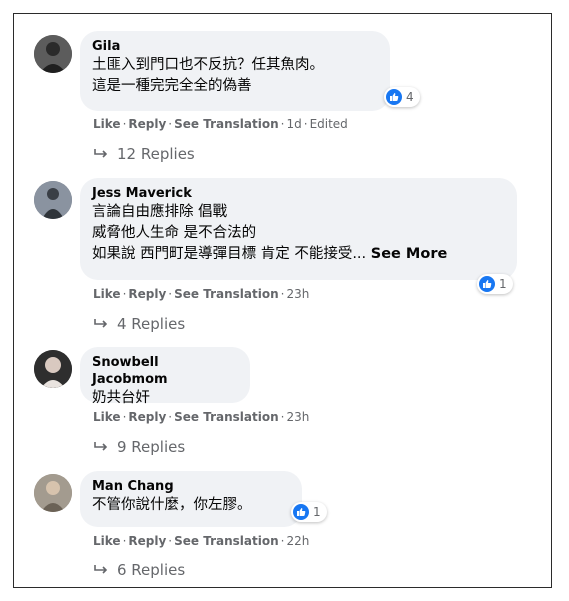 The height and width of the screenshot is (601, 569). What do you see at coordinates (151, 570) in the screenshot?
I see `replies-label: 6 Replies` at bounding box center [151, 570].